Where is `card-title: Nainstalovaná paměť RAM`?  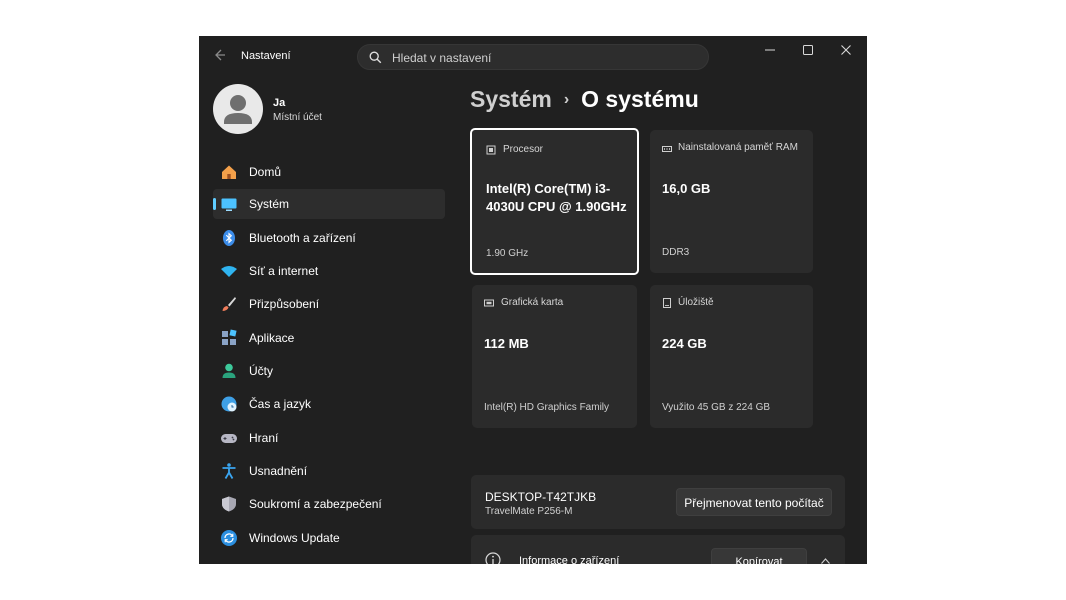
card-title: Nainstalovaná paměť RAM is located at coordinates (738, 147).